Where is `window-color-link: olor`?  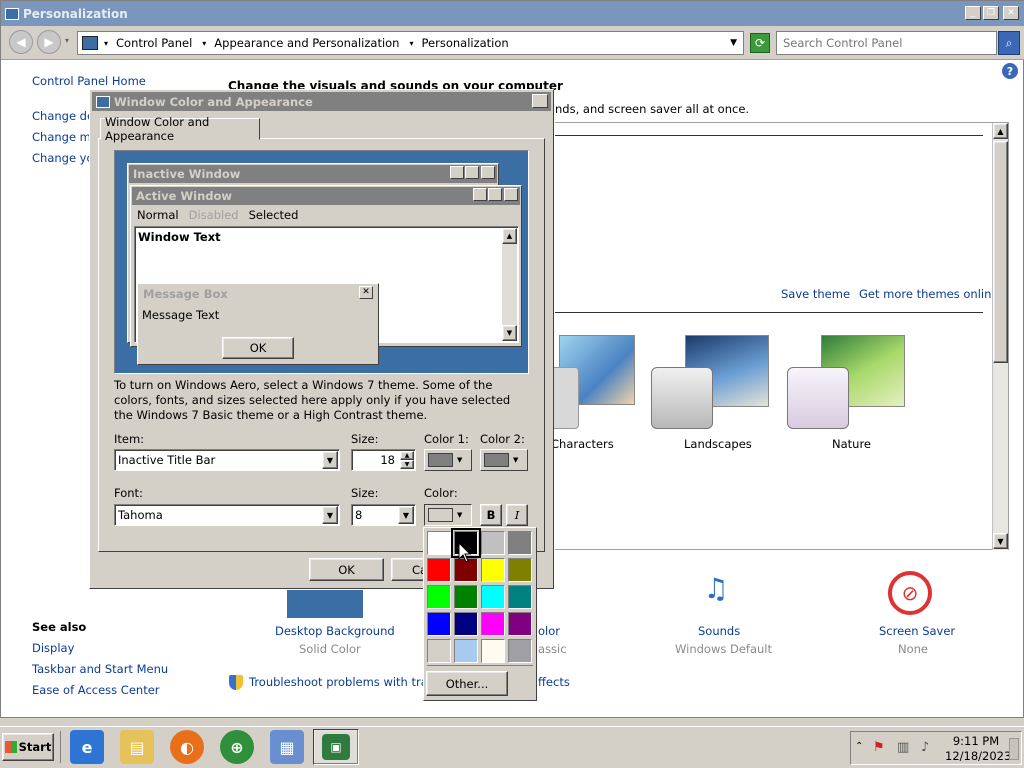 window-color-link: olor is located at coordinates (549, 631).